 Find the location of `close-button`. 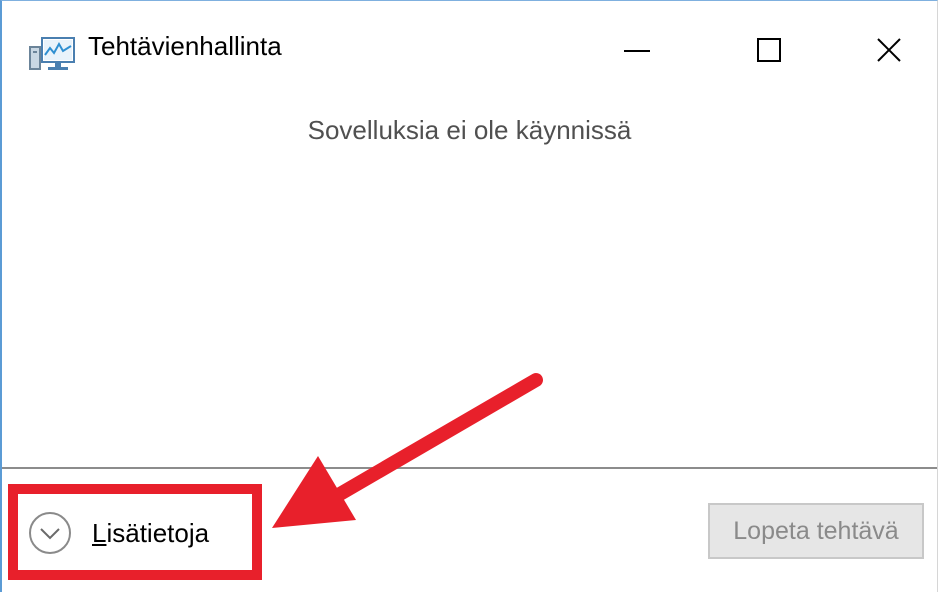

close-button is located at coordinates (889, 52).